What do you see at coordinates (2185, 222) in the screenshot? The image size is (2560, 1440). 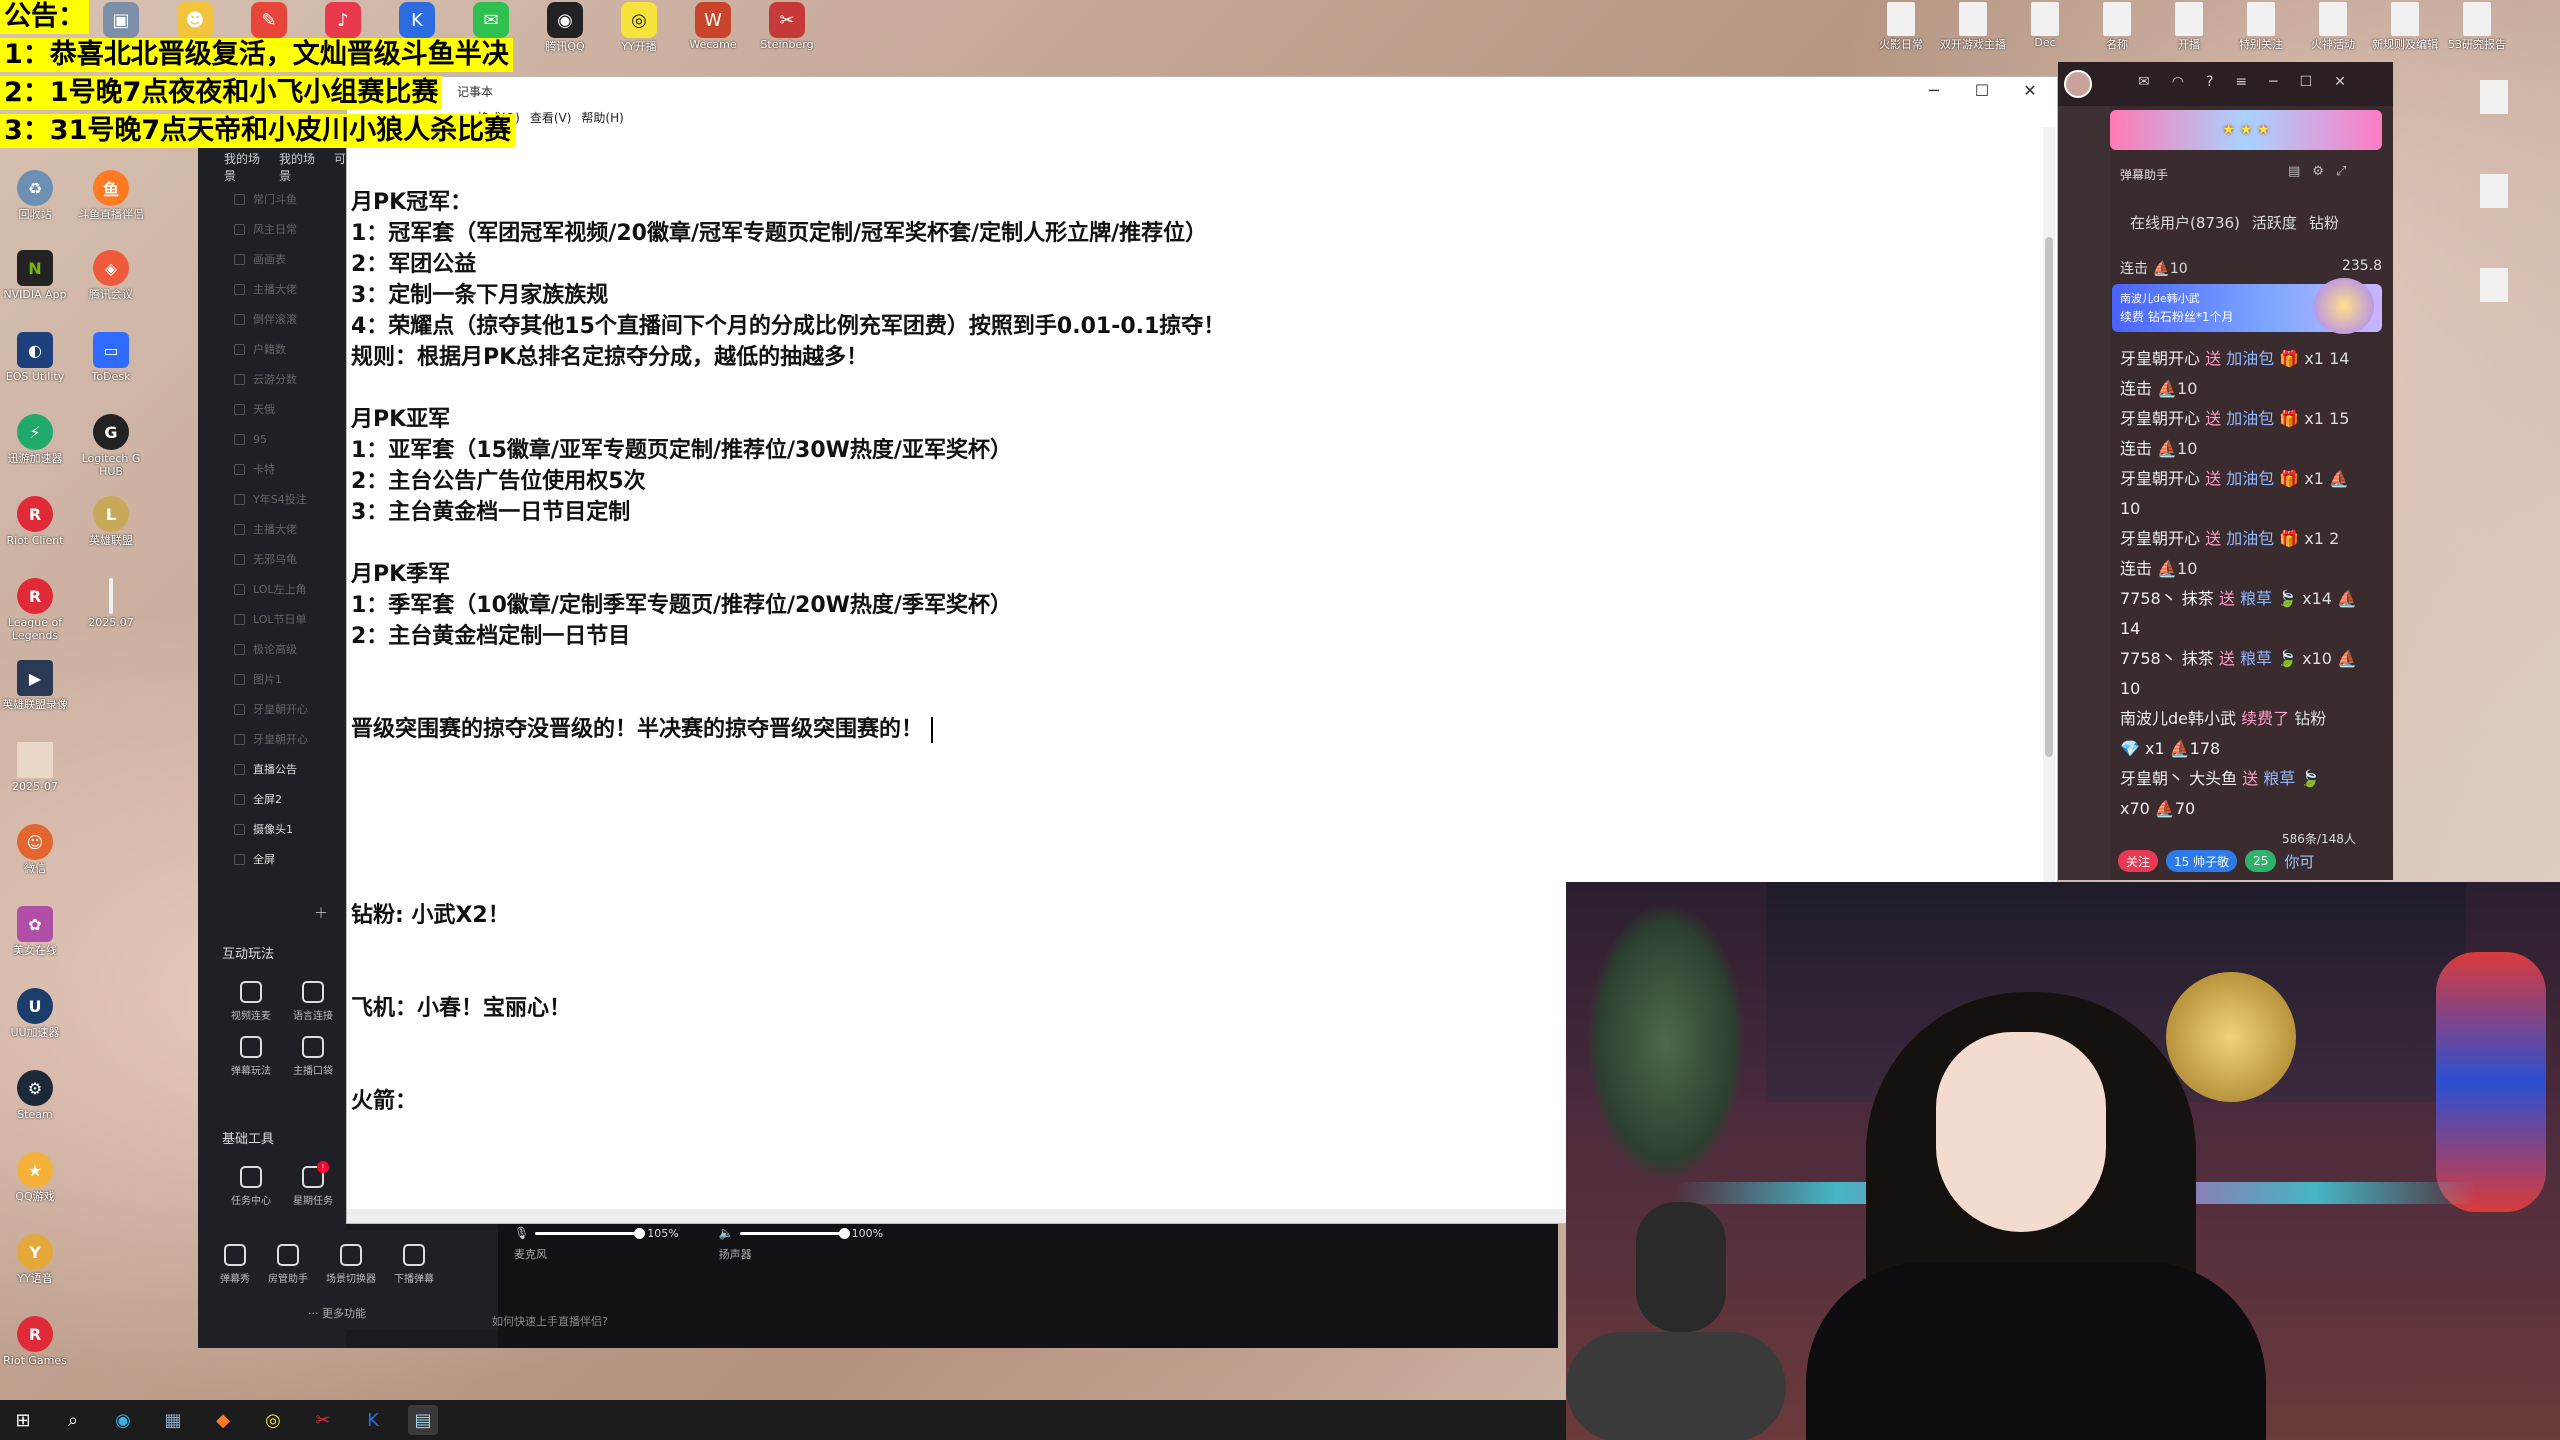 I see `tab-online-users: 在线用户(8736)` at bounding box center [2185, 222].